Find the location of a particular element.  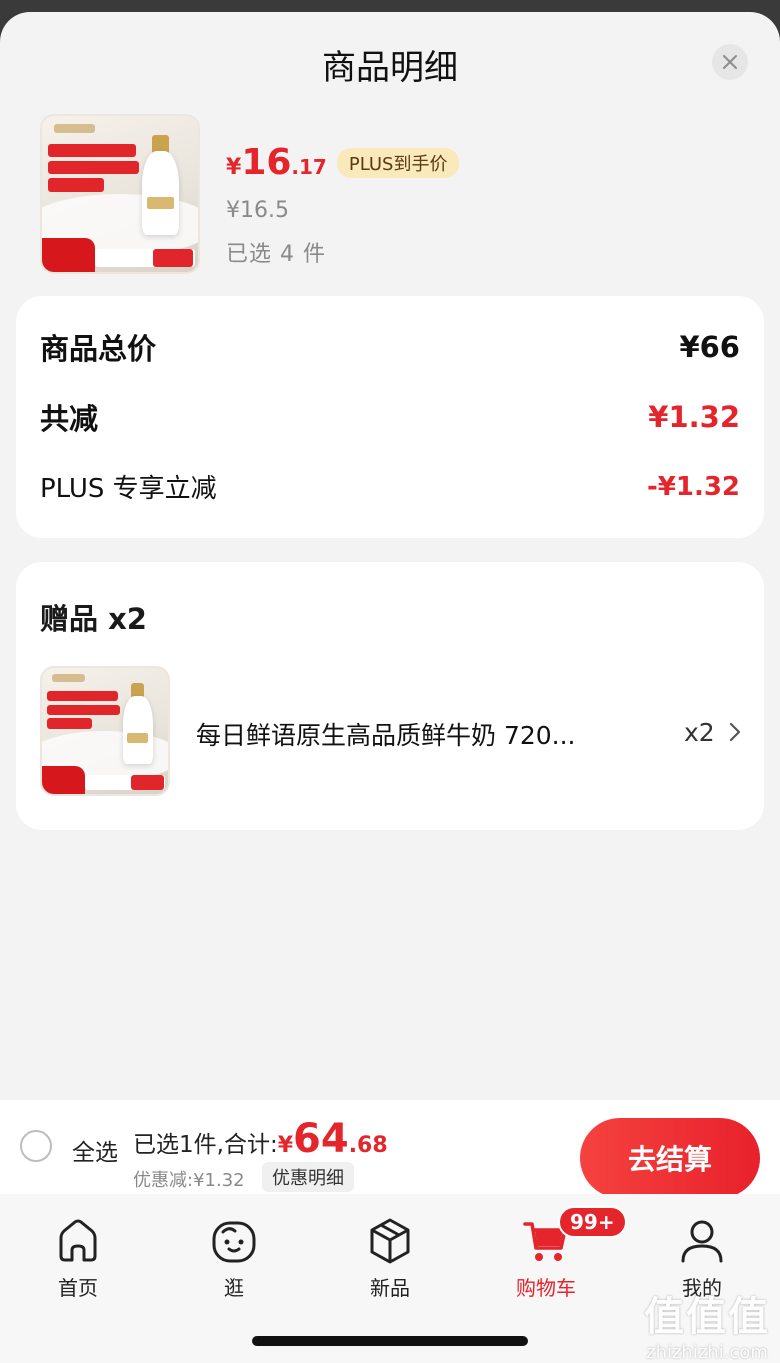

selected-count: 已选 4 件 is located at coordinates (276, 254).